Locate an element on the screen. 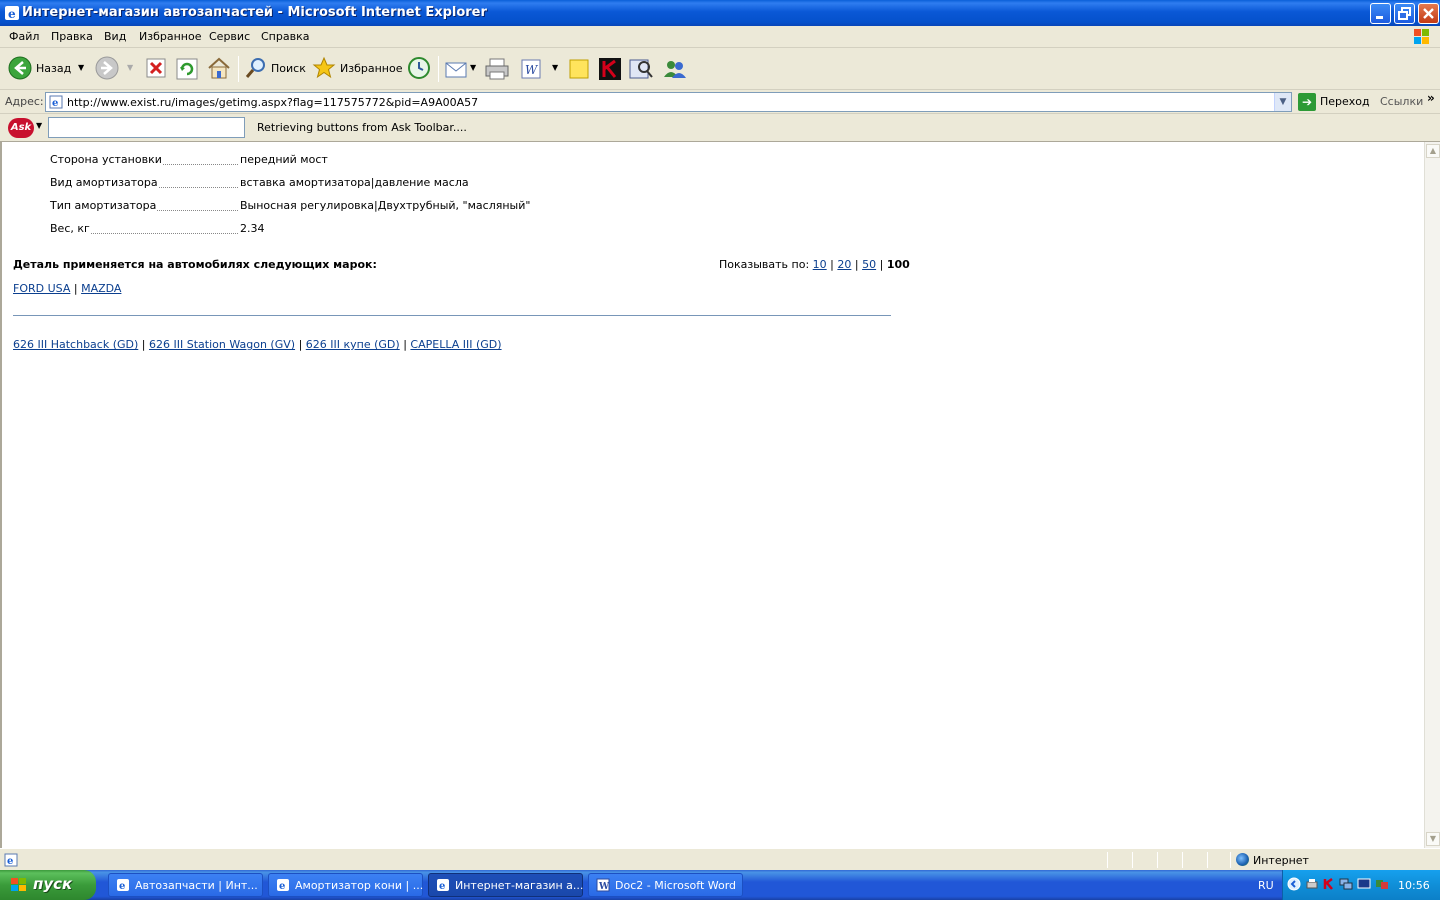 Image resolution: width=1440 pixels, height=900 pixels. brand-link: FORD USA is located at coordinates (41, 288).